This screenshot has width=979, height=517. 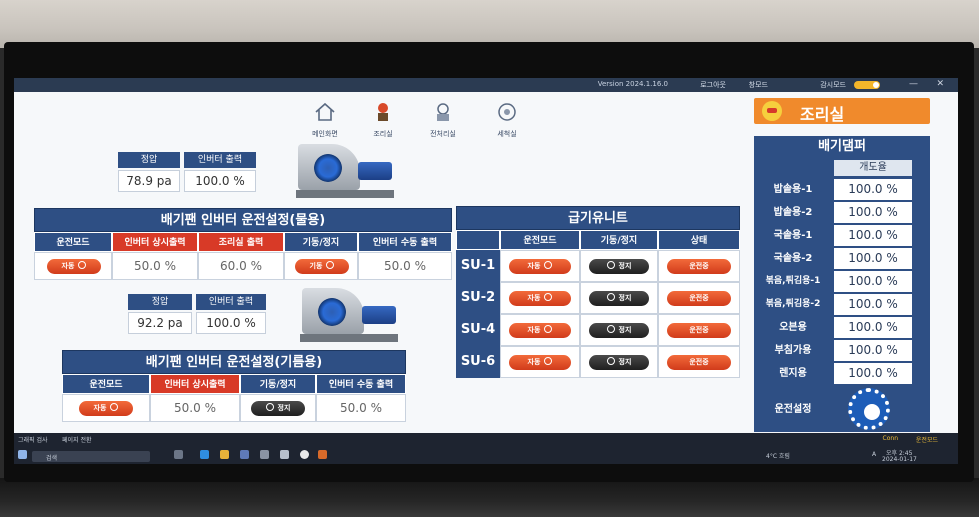 What do you see at coordinates (220, 160) in the screenshot?
I see `water-inverter-output-label: 인버터 출력` at bounding box center [220, 160].